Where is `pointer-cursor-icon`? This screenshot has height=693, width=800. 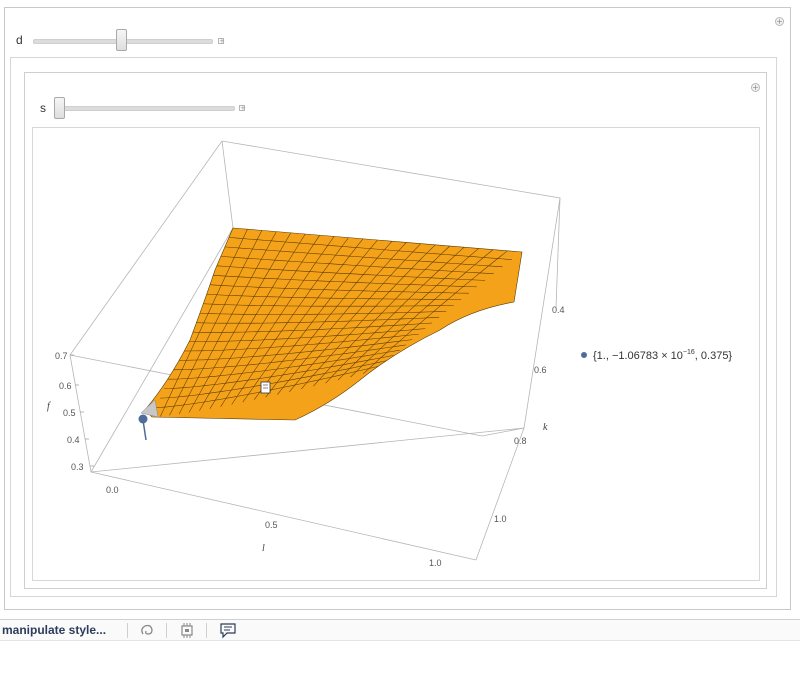
pointer-cursor-icon is located at coordinates (265, 387).